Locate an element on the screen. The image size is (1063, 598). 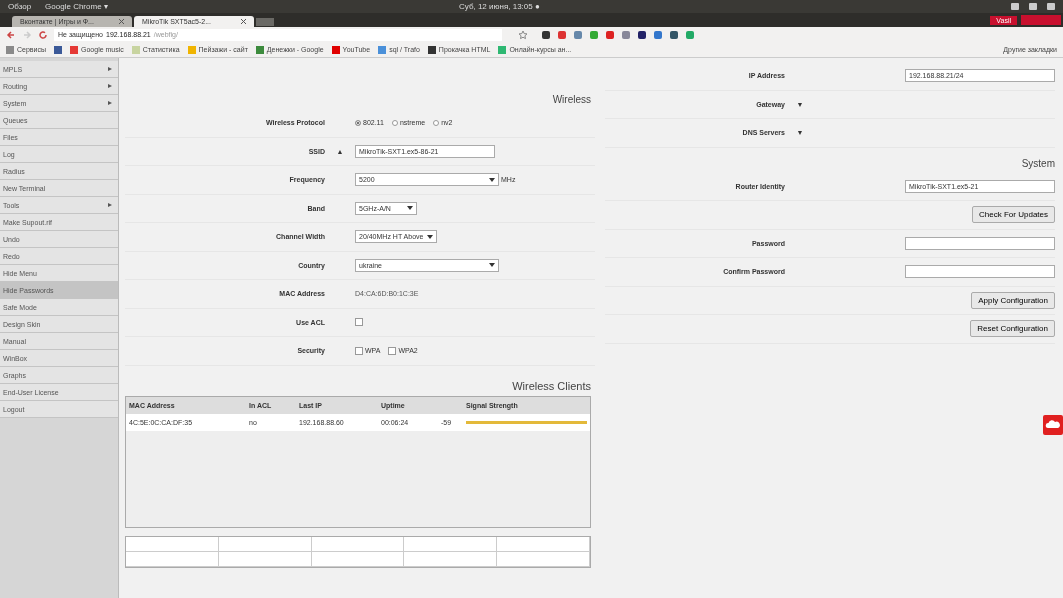
reload-icon is located at coordinates (43, 34).